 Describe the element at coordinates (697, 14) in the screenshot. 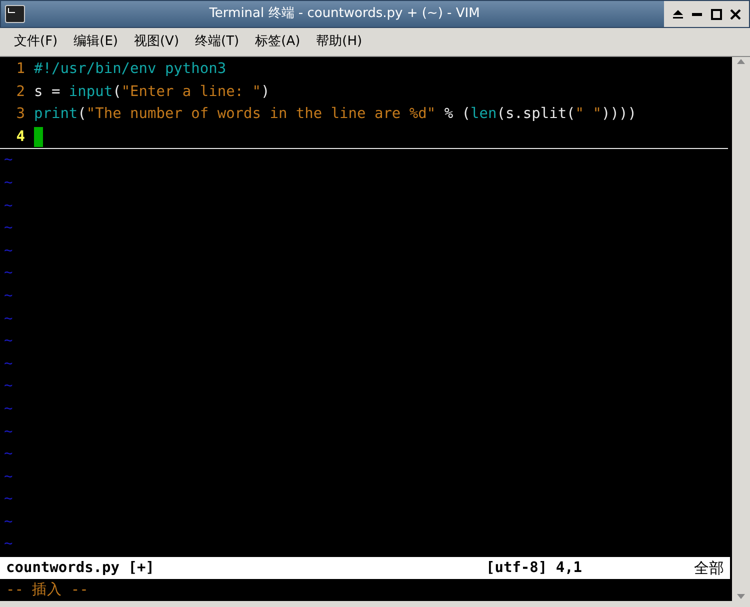

I see `minimize-icon` at that location.